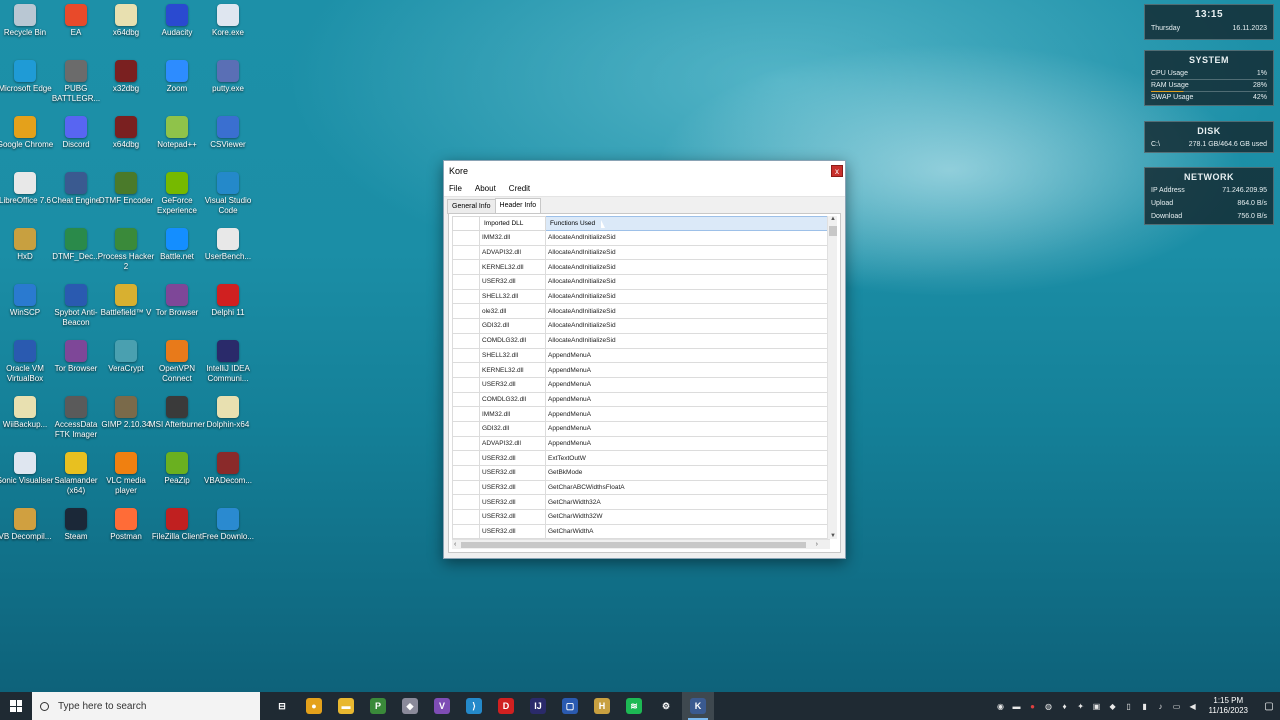 The width and height of the screenshot is (1280, 720). Describe the element at coordinates (512, 252) in the screenshot. I see `cell-imported-dll: ADVAPI32.dll` at that location.